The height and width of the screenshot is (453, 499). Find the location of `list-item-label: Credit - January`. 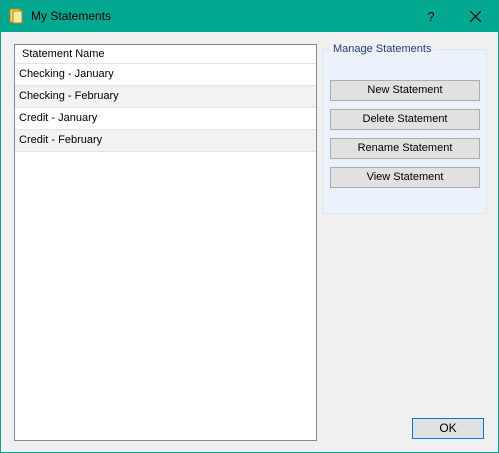

list-item-label: Credit - January is located at coordinates (58, 118).